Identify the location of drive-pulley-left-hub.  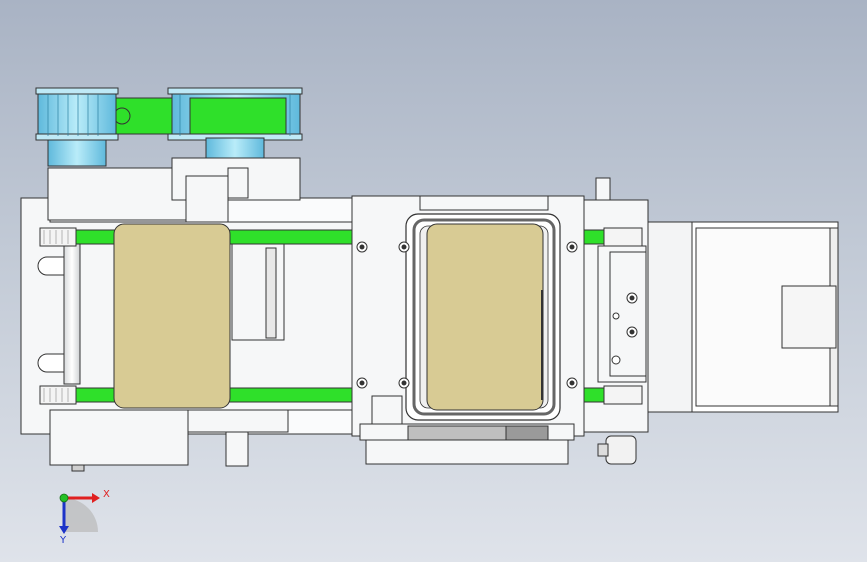
(77, 153).